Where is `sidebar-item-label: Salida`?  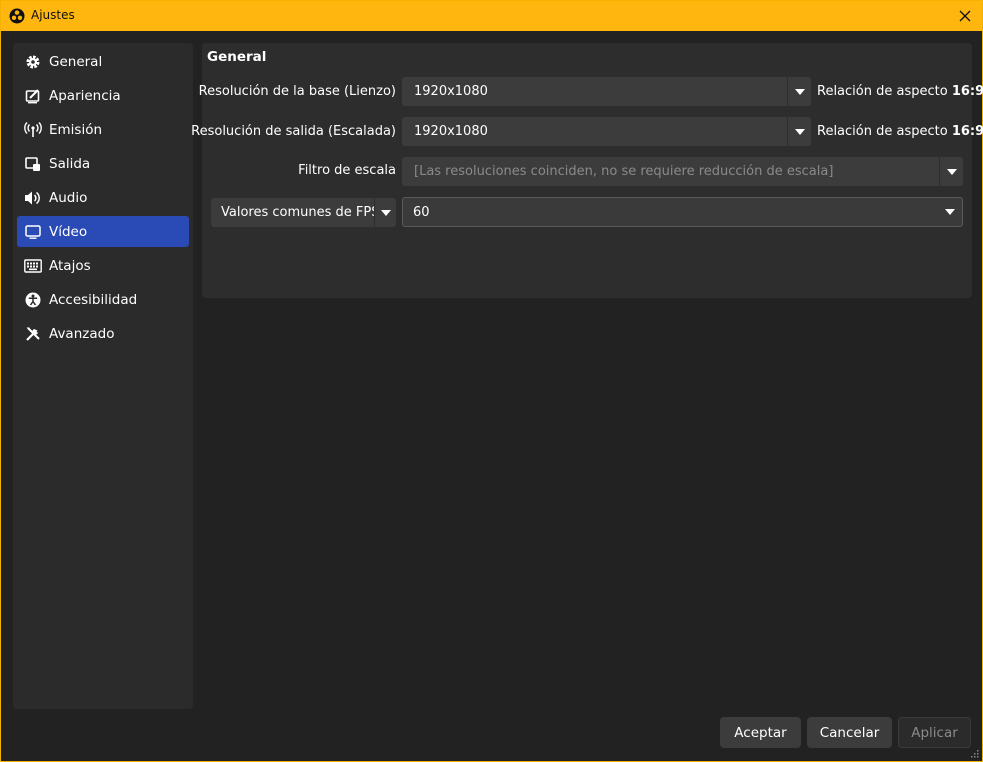 sidebar-item-label: Salida is located at coordinates (70, 163).